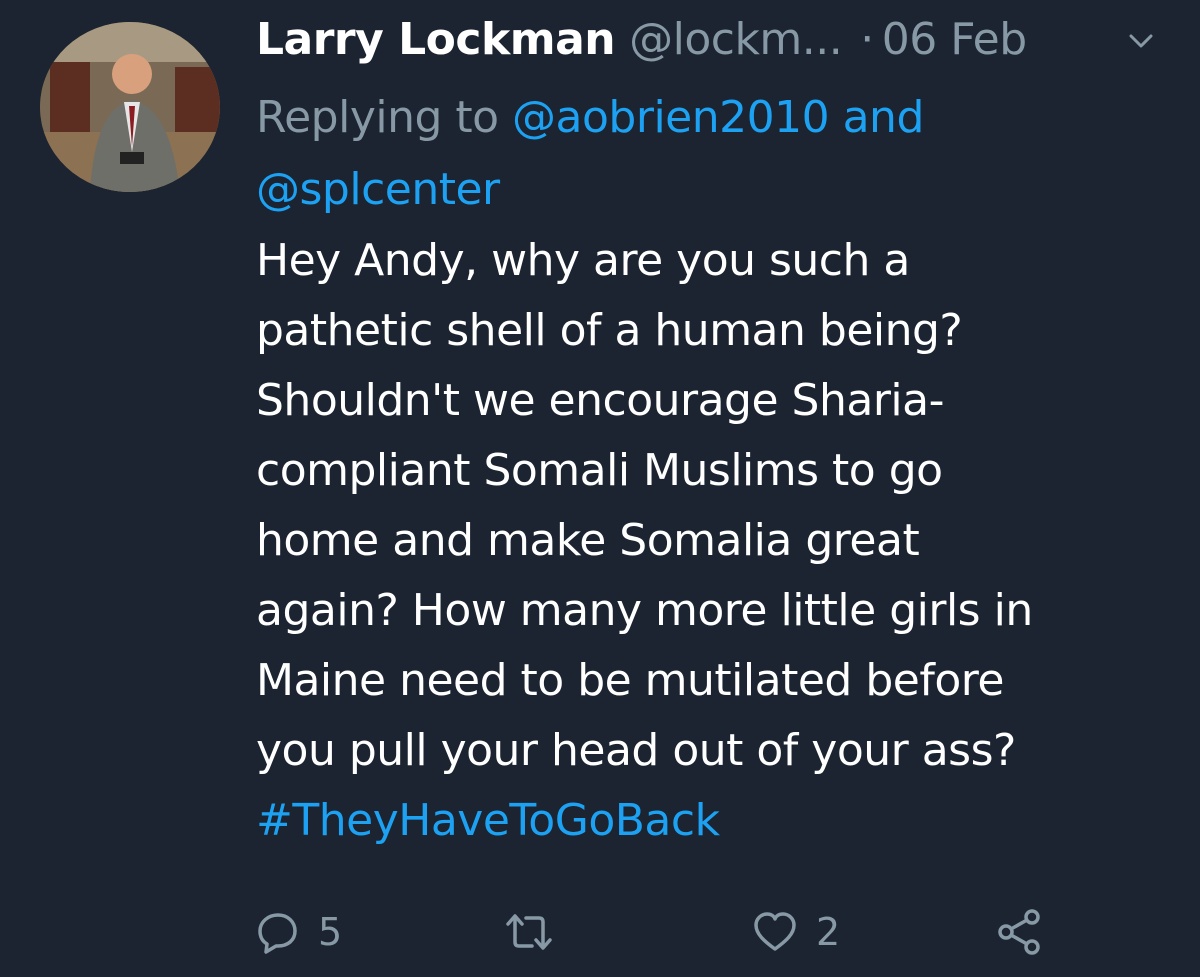  I want to click on share-button, so click(1019, 932).